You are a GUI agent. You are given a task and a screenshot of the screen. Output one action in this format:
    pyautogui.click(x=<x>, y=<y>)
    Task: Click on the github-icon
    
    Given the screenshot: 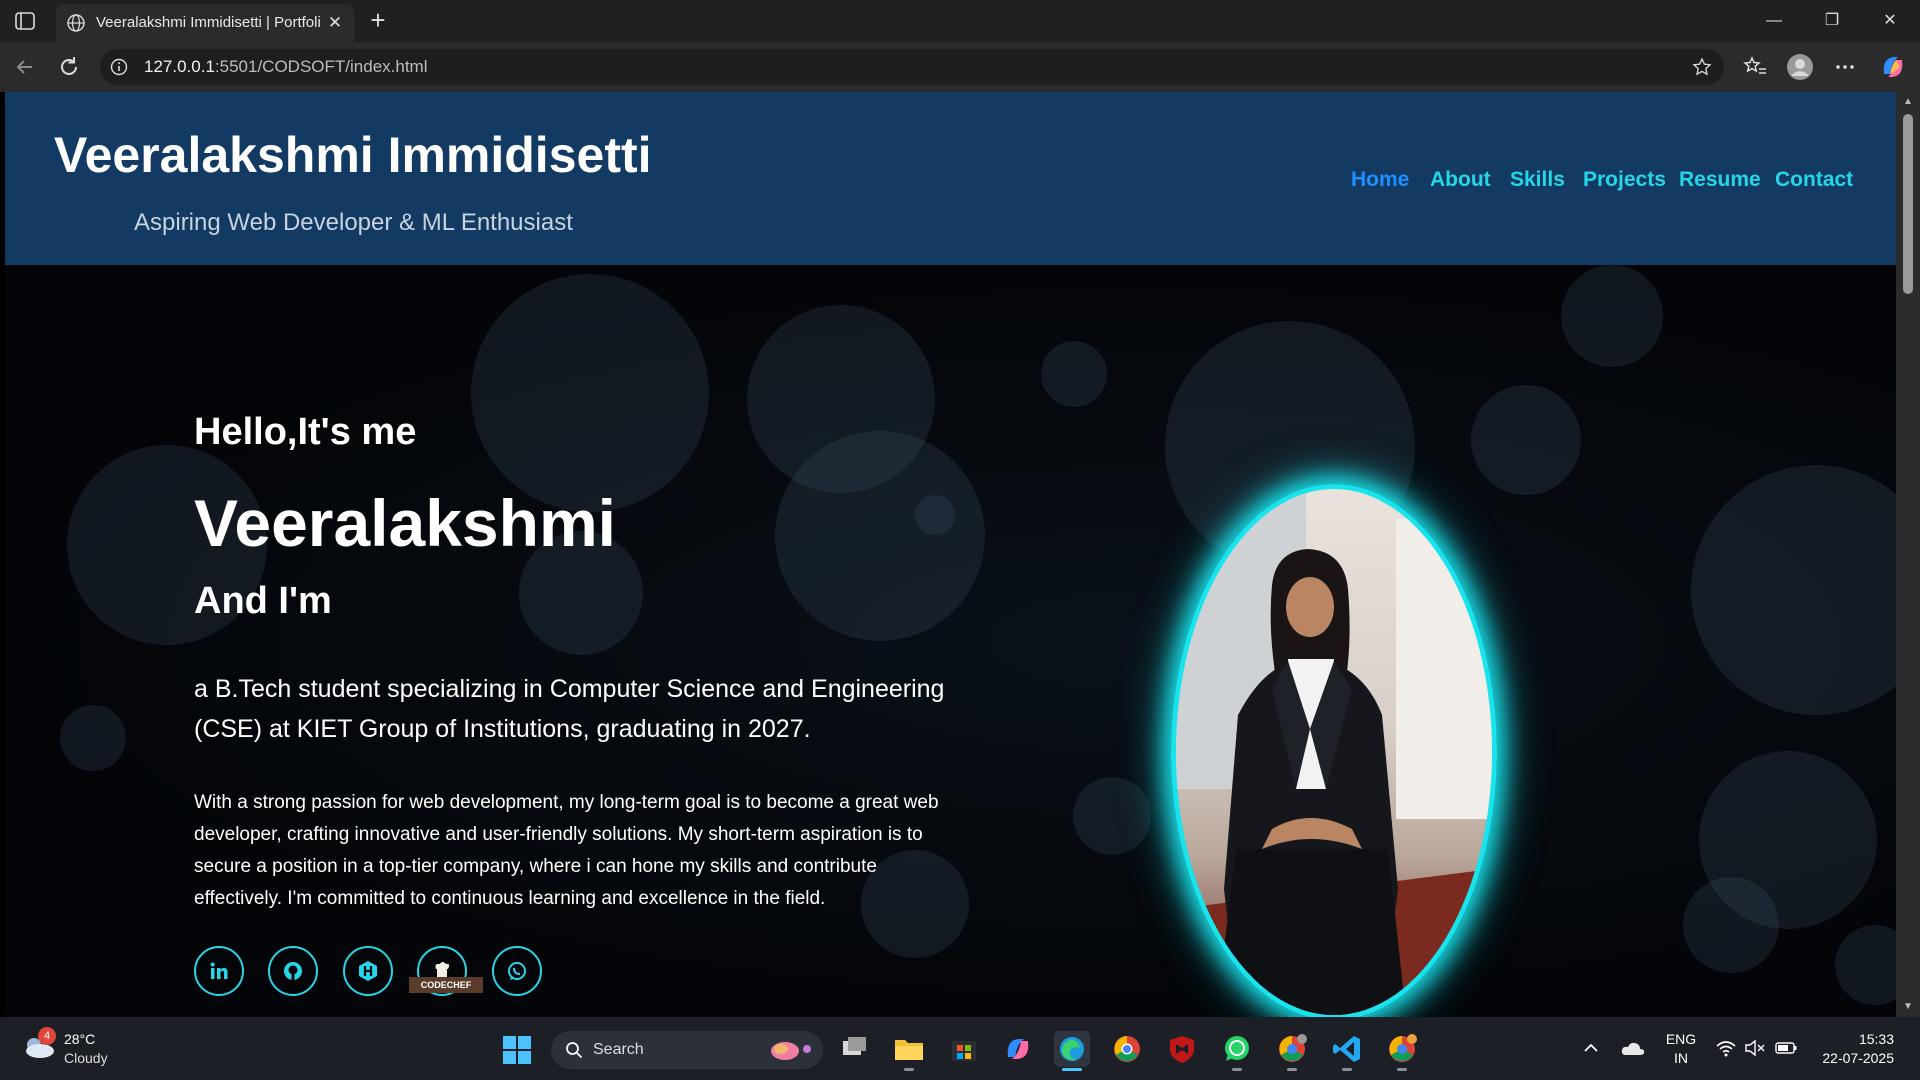 What is the action you would take?
    pyautogui.click(x=293, y=971)
    